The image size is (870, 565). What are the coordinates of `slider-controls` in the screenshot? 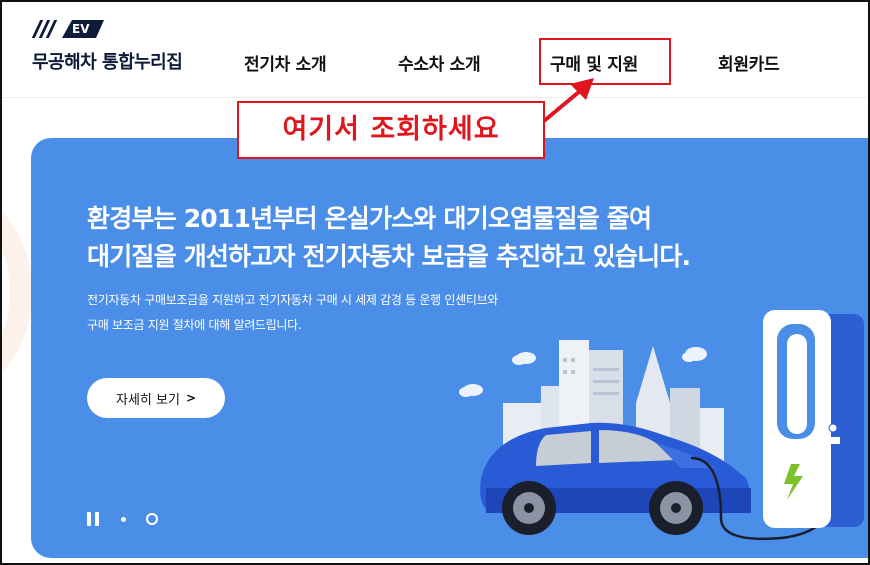 It's located at (122, 519).